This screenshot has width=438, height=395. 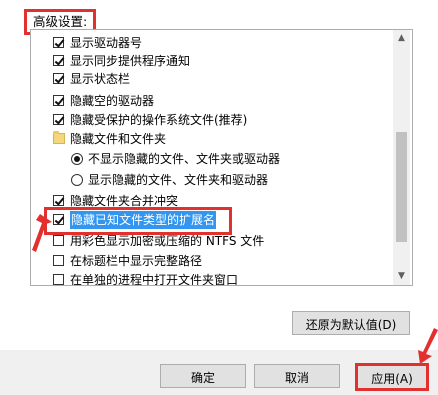 I want to click on option-label: 不显示隐藏的文件、文件夹或驱动器, so click(x=184, y=159).